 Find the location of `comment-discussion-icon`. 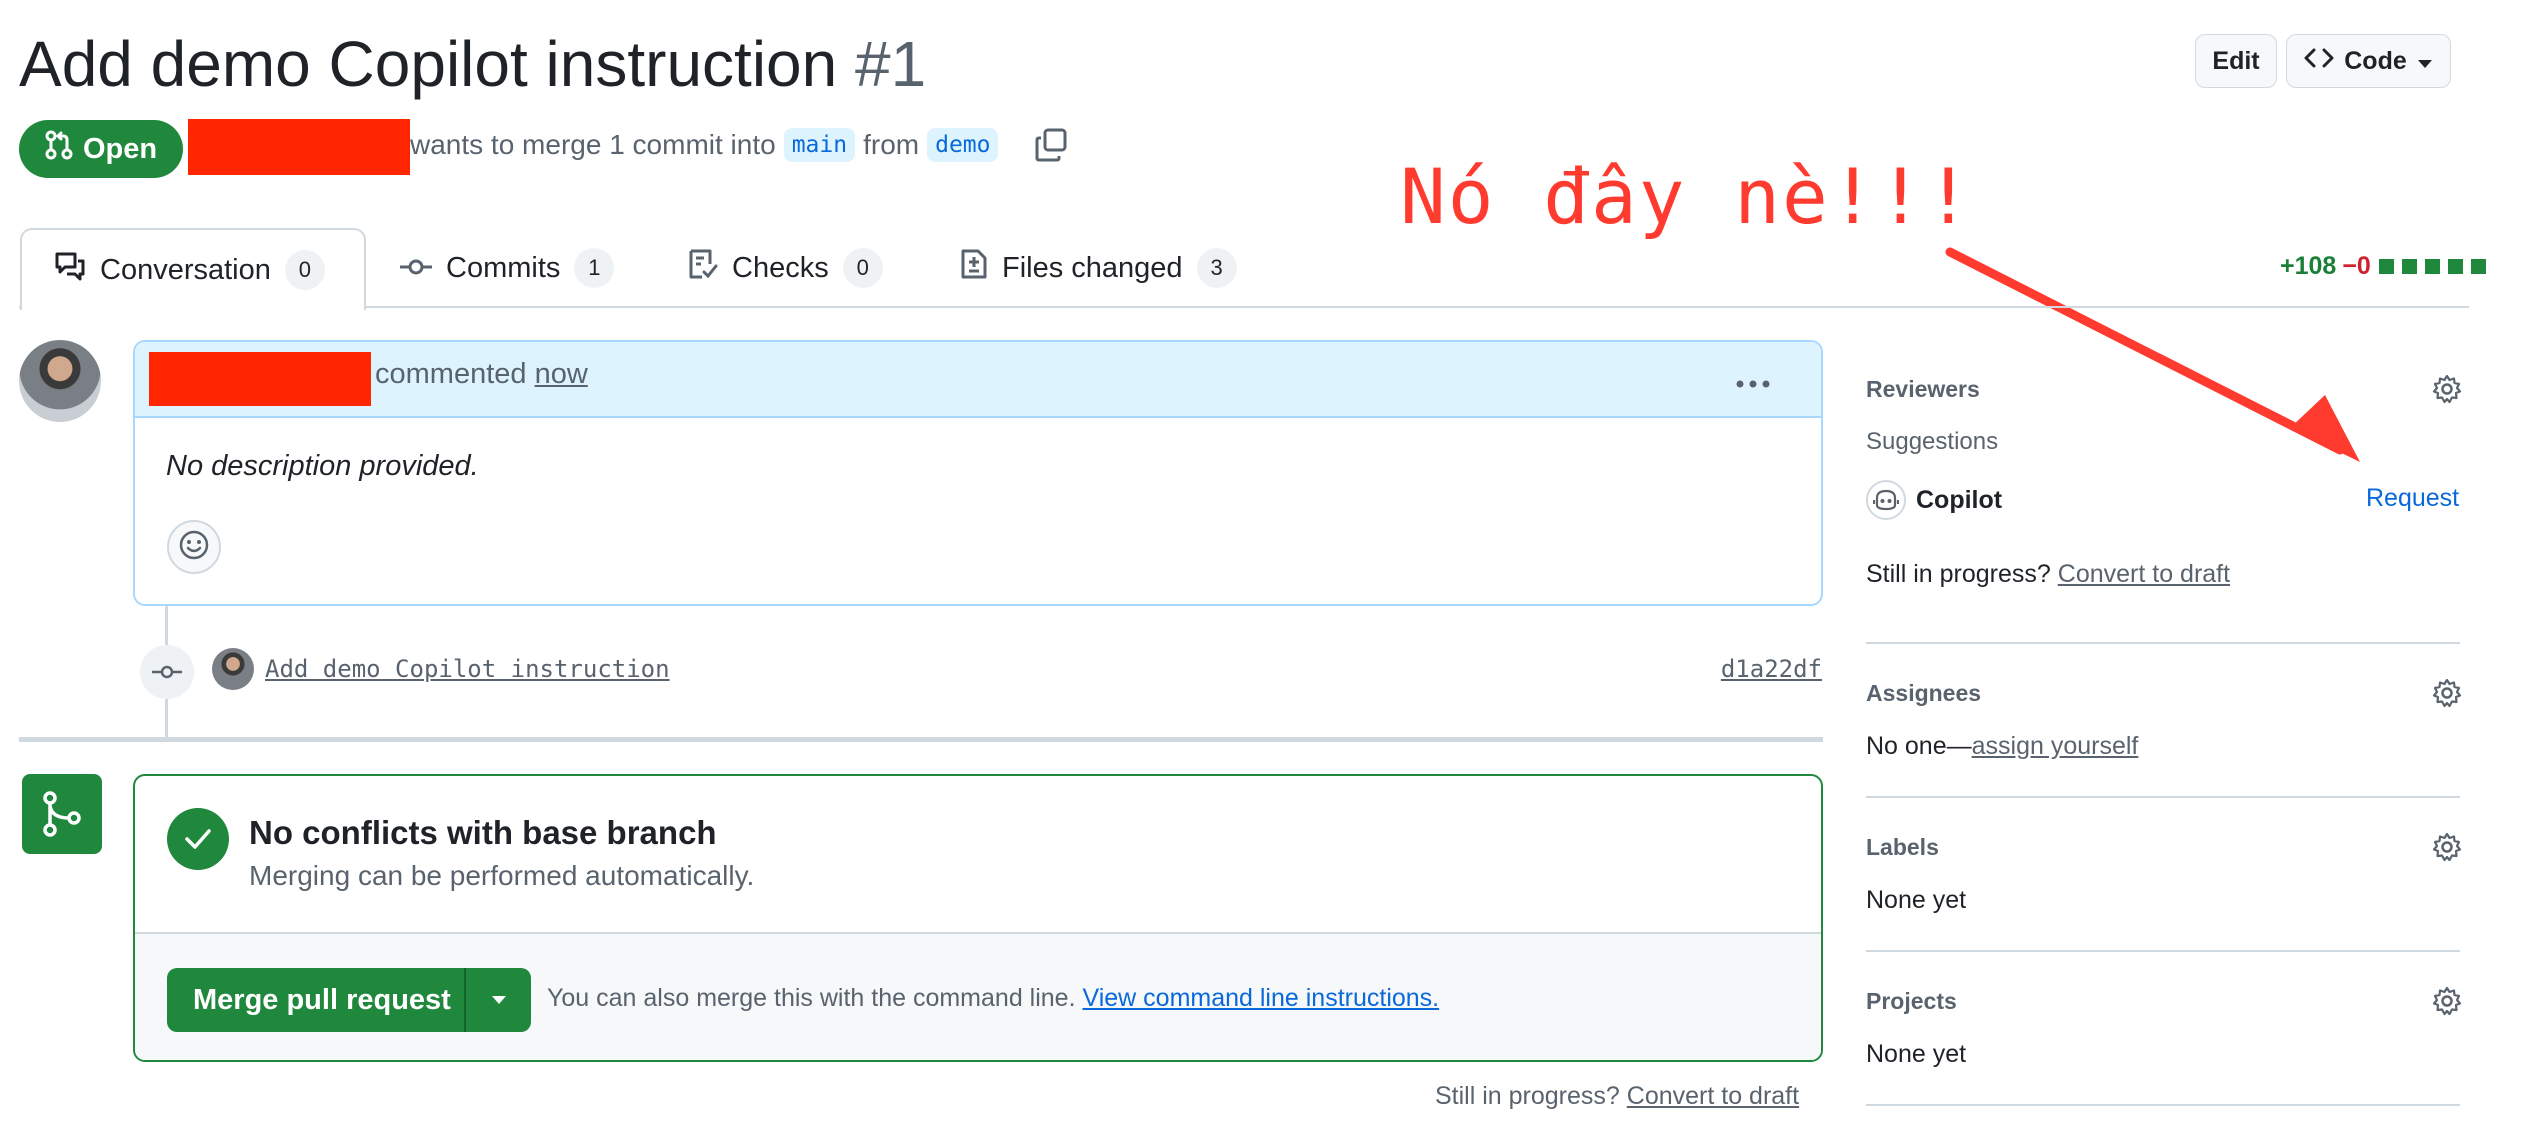

comment-discussion-icon is located at coordinates (70, 270).